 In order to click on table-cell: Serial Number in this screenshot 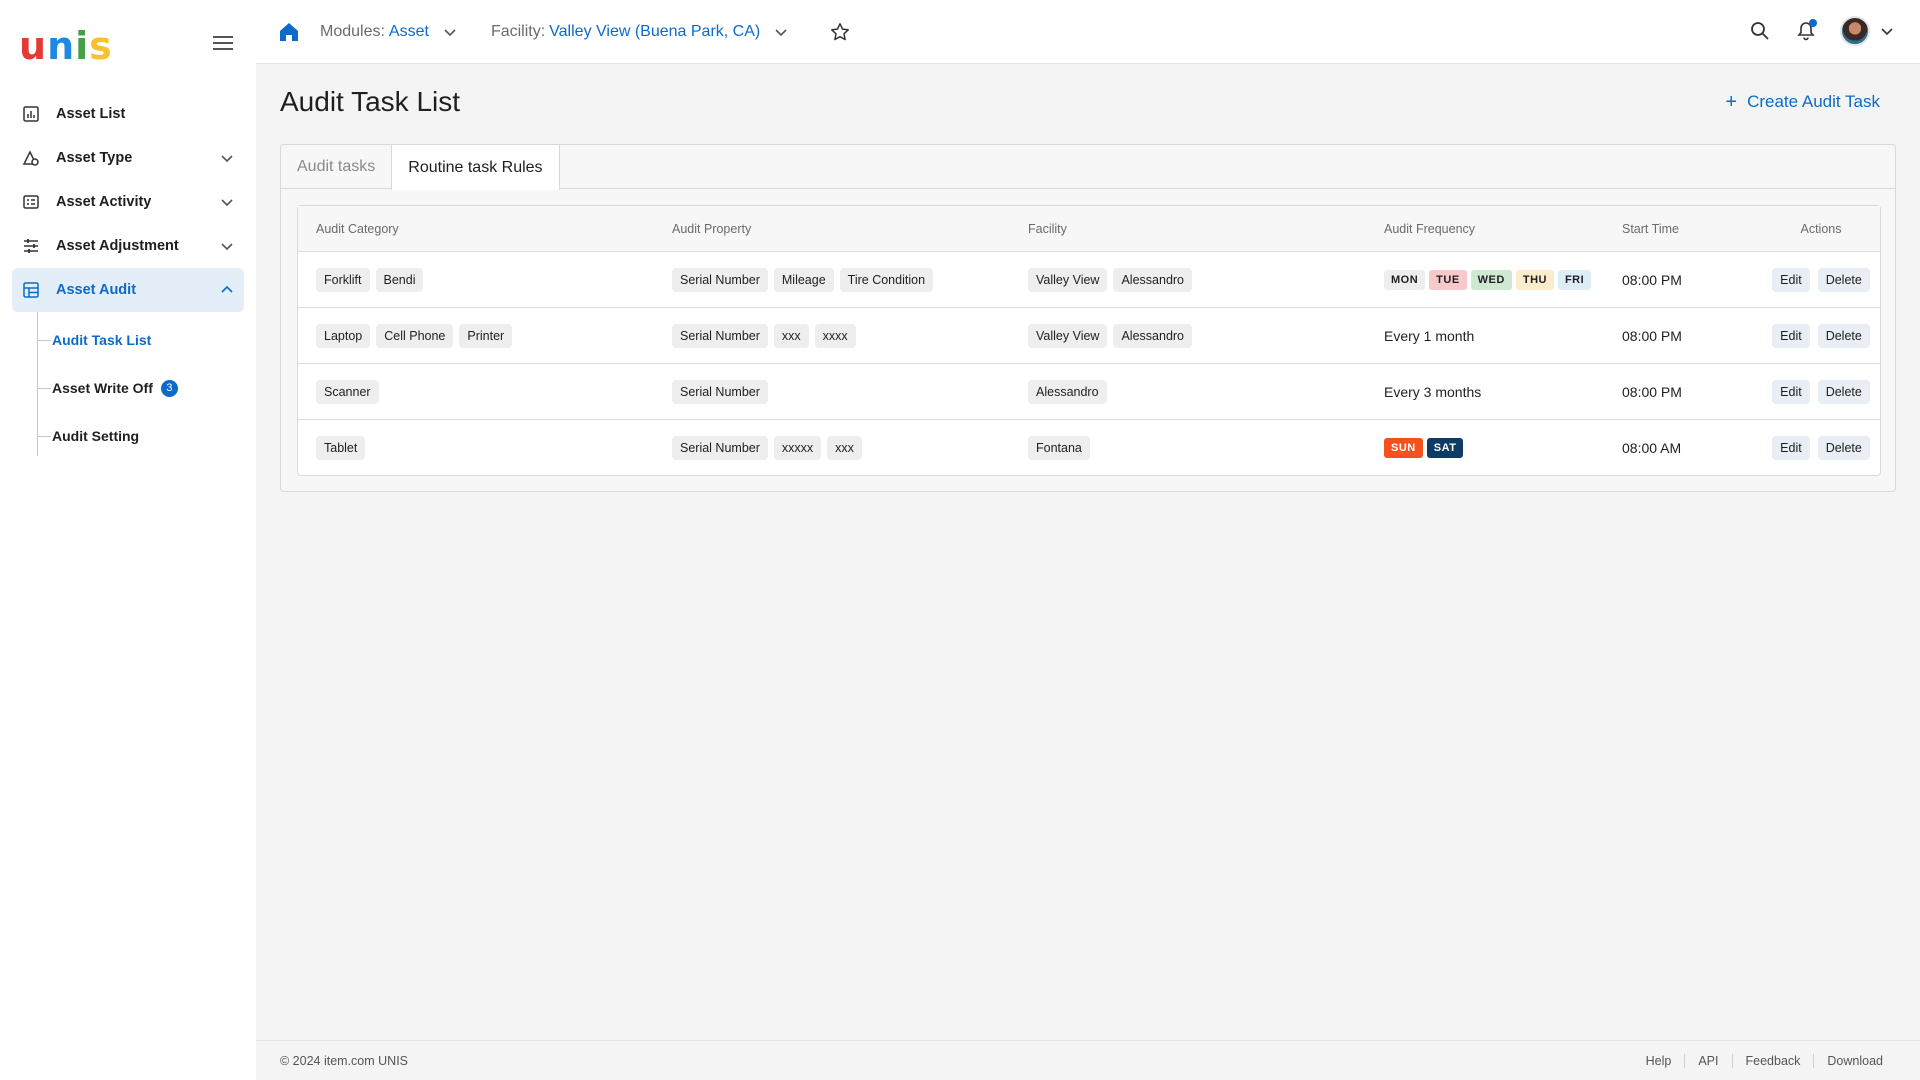, I will do `click(832, 391)`.